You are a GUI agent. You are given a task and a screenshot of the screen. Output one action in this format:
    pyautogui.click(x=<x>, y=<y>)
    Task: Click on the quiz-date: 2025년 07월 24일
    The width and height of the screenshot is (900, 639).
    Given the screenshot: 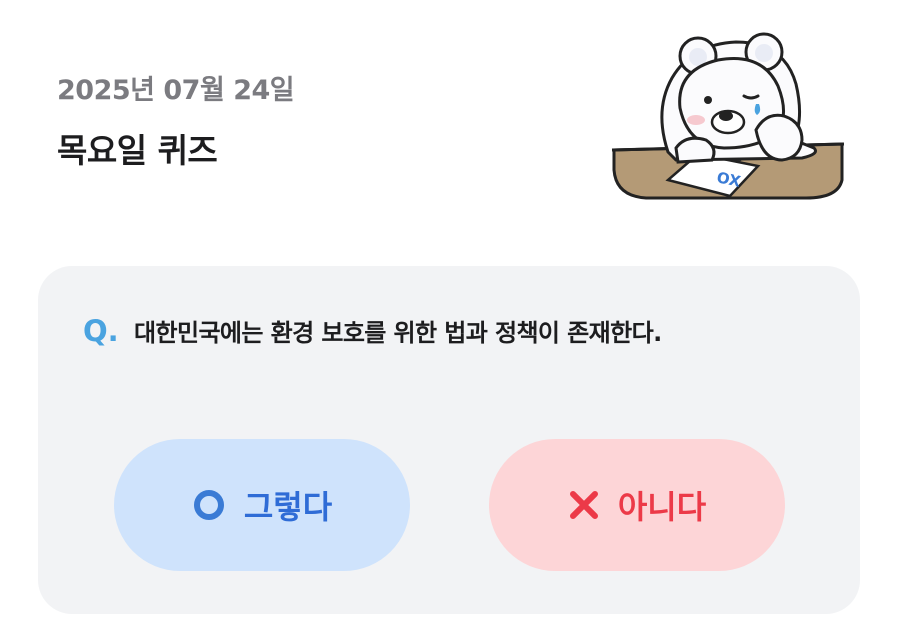 What is the action you would take?
    pyautogui.click(x=176, y=90)
    